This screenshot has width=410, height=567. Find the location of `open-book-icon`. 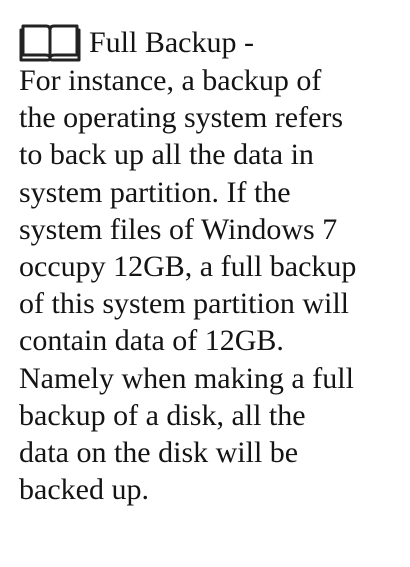

open-book-icon is located at coordinates (50, 42).